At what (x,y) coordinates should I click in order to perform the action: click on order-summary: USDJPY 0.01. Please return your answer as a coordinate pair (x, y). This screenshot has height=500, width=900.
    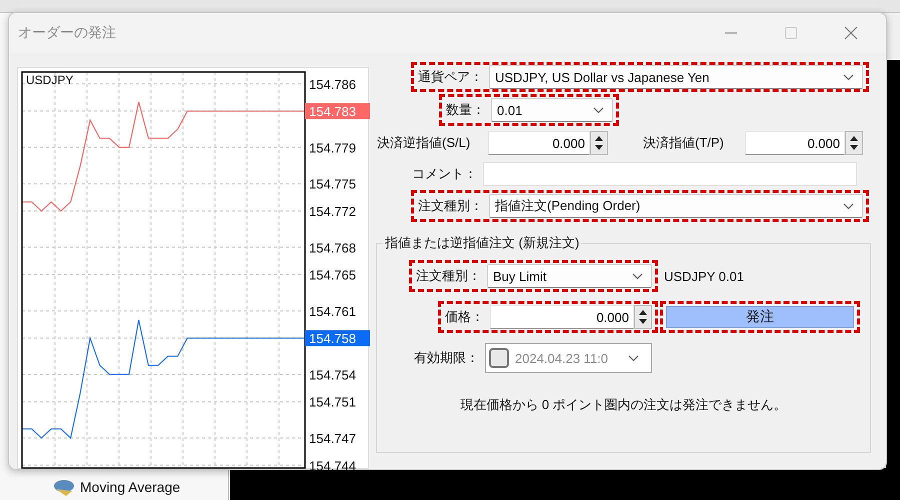
    Looking at the image, I should click on (704, 276).